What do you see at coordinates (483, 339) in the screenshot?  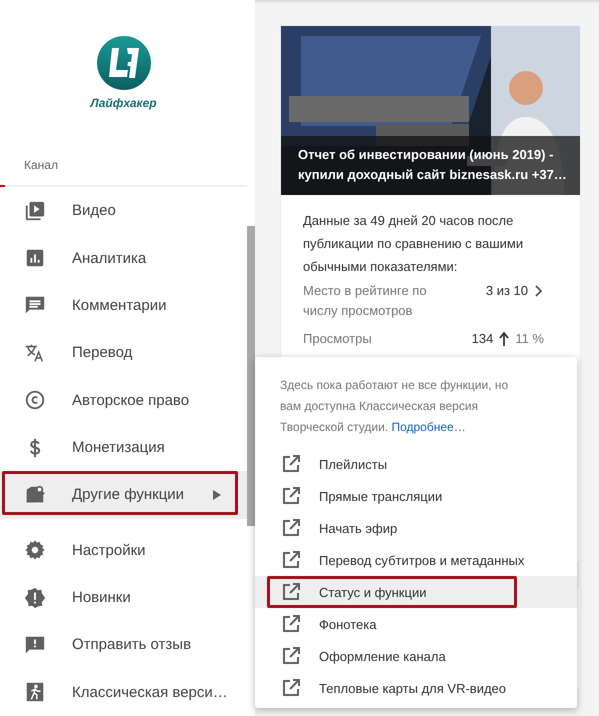 I see `stat-value: 134` at bounding box center [483, 339].